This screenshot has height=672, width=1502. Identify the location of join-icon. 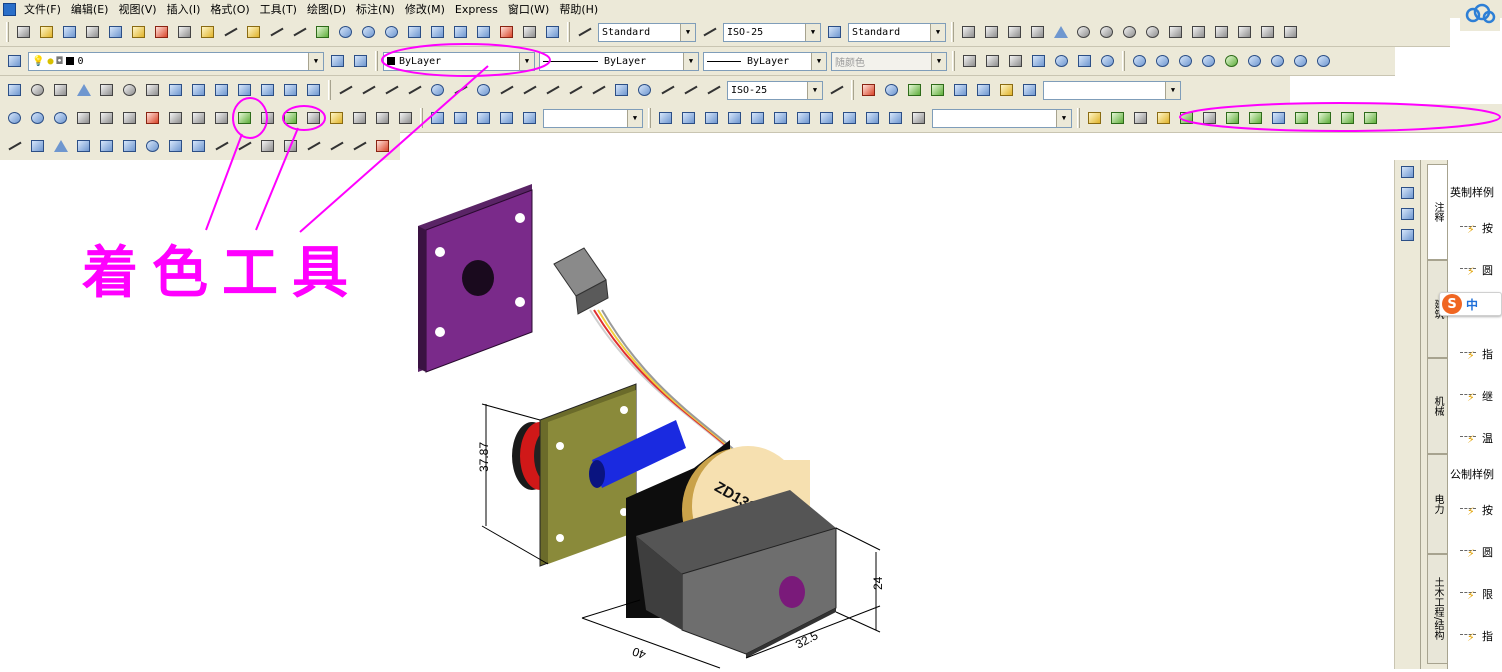
(313, 146).